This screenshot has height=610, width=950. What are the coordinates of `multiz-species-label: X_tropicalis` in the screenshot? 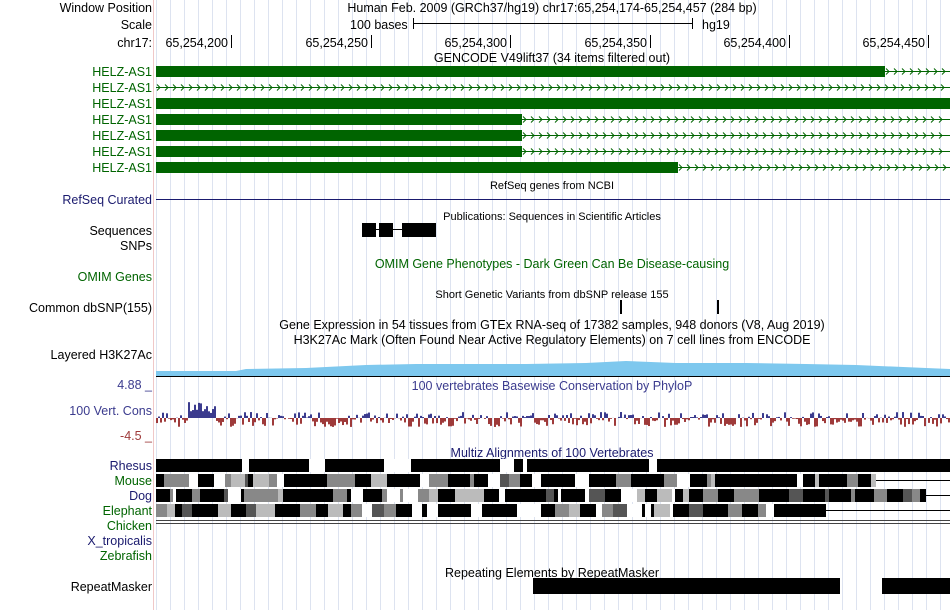 It's located at (76, 541).